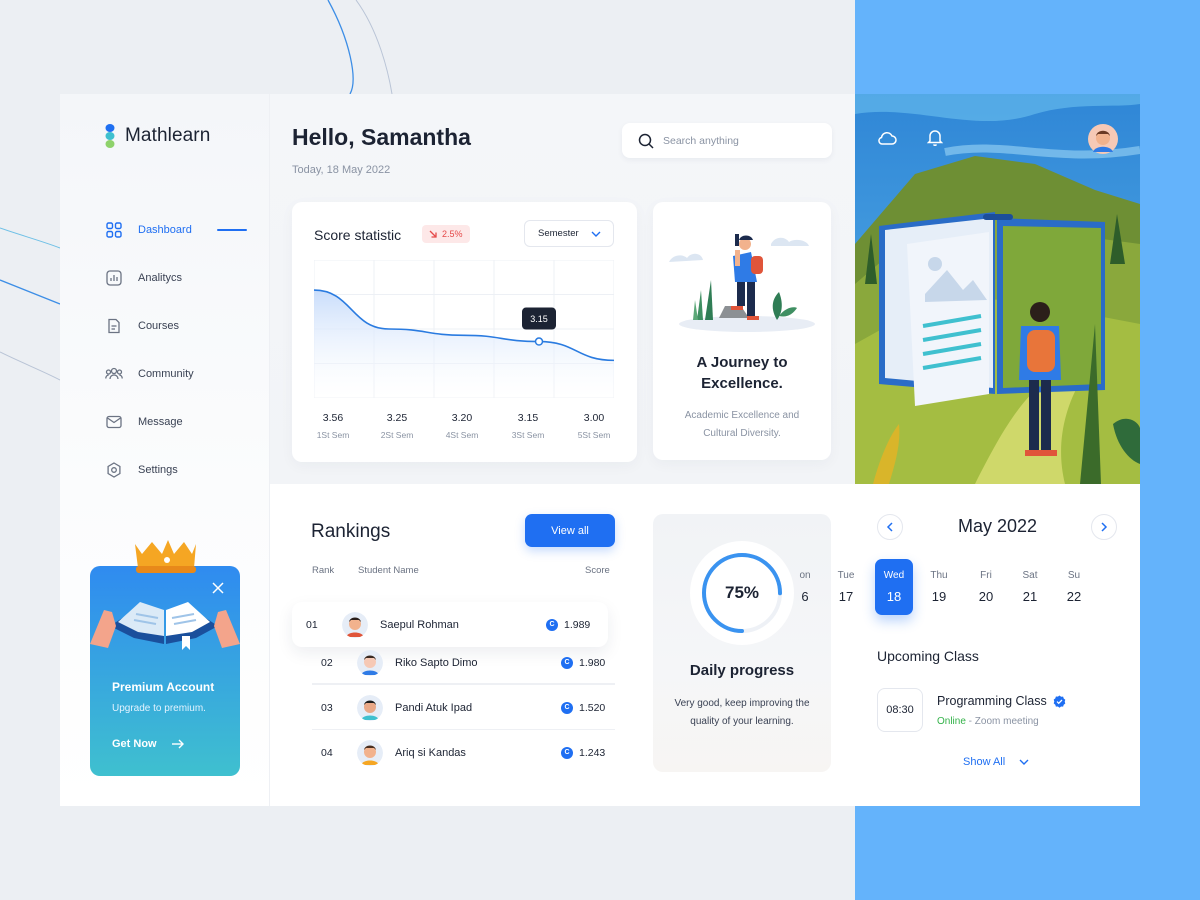 The width and height of the screenshot is (1200, 900). Describe the element at coordinates (312, 624) in the screenshot. I see `rank-number: 01` at that location.